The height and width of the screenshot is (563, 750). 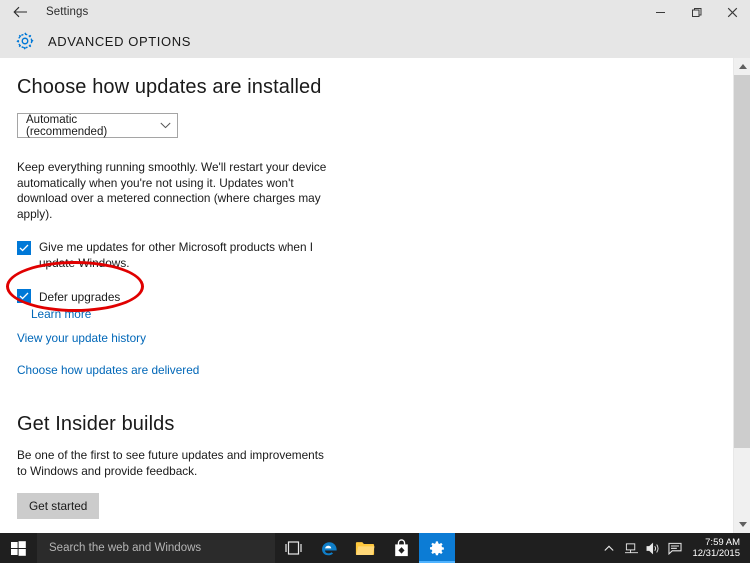 What do you see at coordinates (24, 248) in the screenshot?
I see `checkbox-microsoft-products` at bounding box center [24, 248].